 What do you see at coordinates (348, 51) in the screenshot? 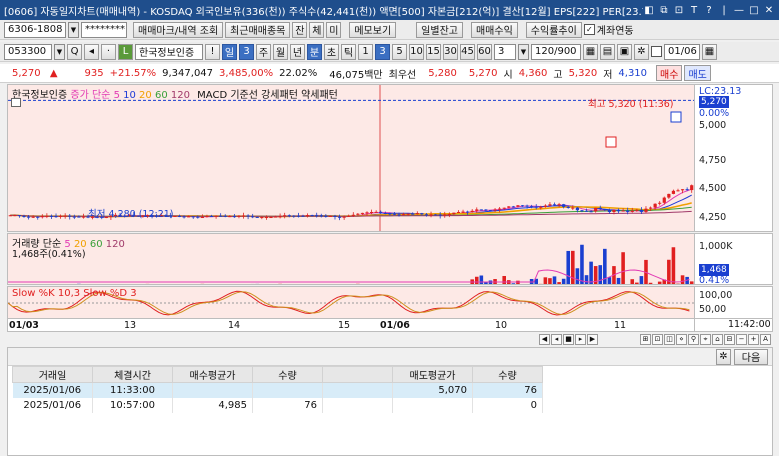
I see `period-tick-button: 틱` at bounding box center [348, 51].